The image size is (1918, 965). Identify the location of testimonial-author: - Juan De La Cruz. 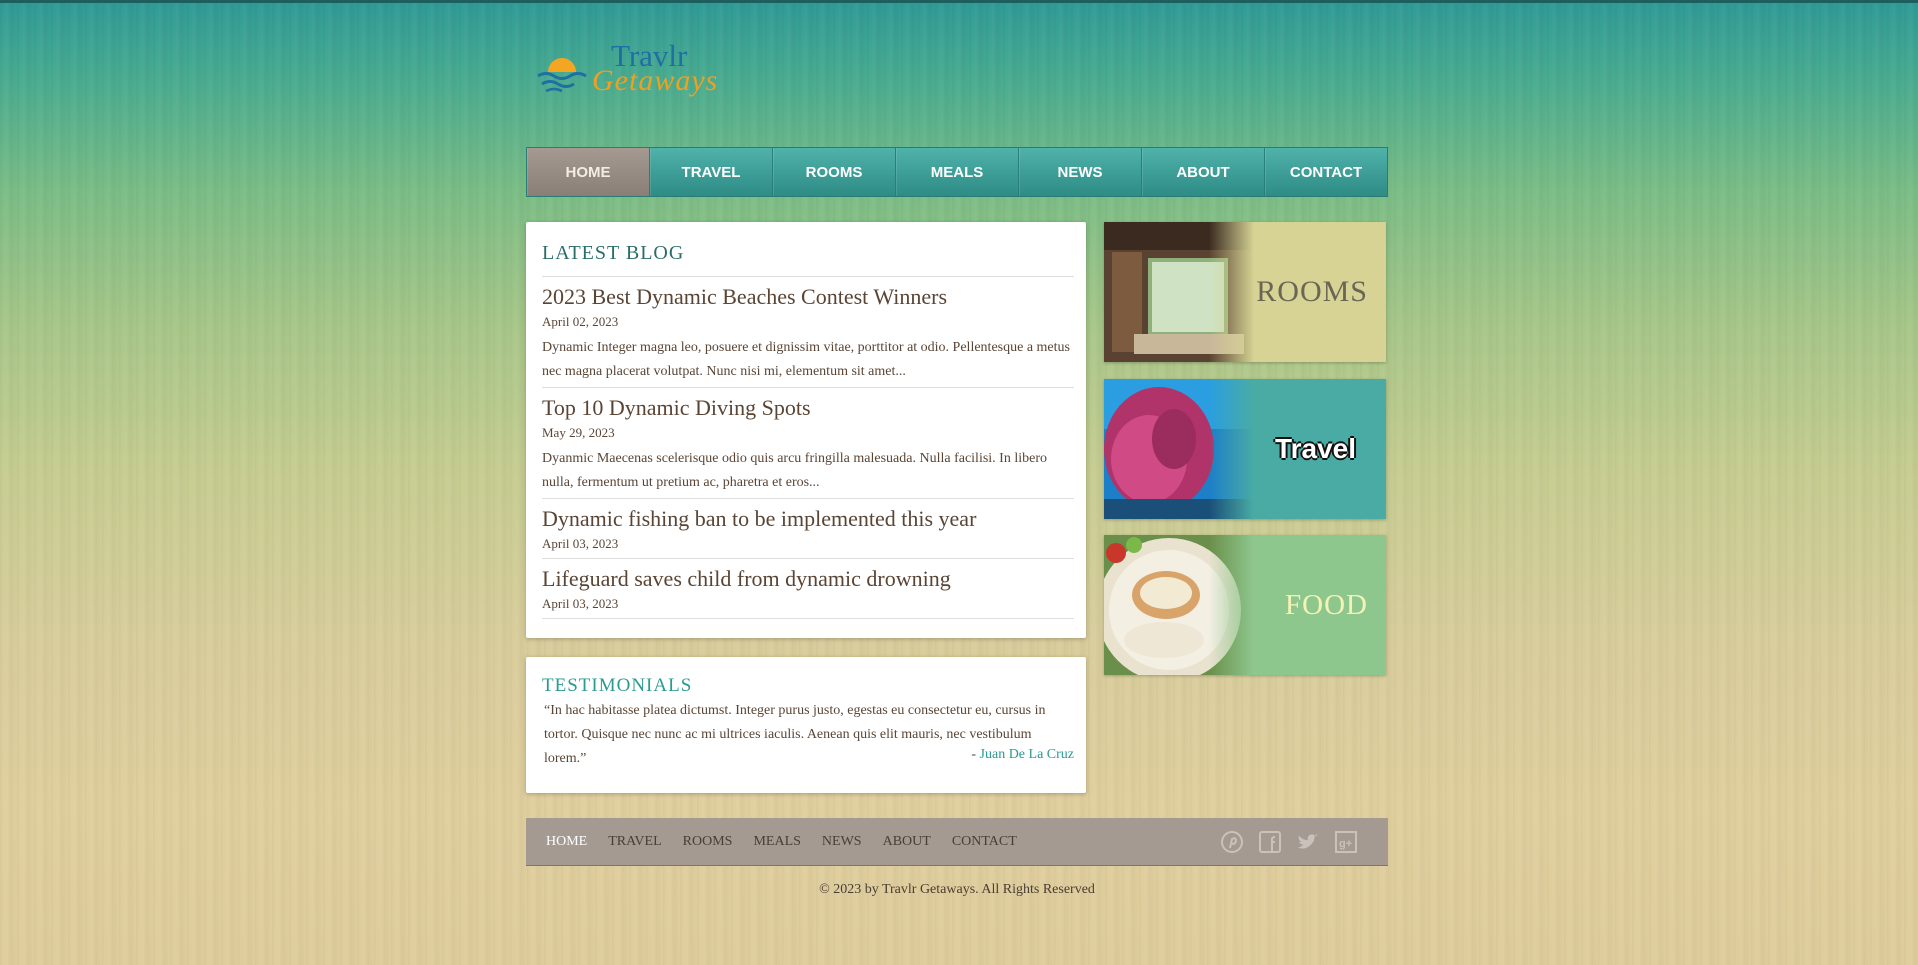
(1022, 755).